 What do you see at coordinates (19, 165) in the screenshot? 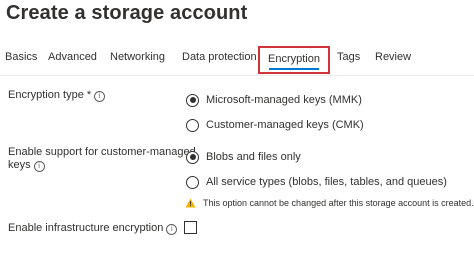
I see `cmk-support-label-line2: keys` at bounding box center [19, 165].